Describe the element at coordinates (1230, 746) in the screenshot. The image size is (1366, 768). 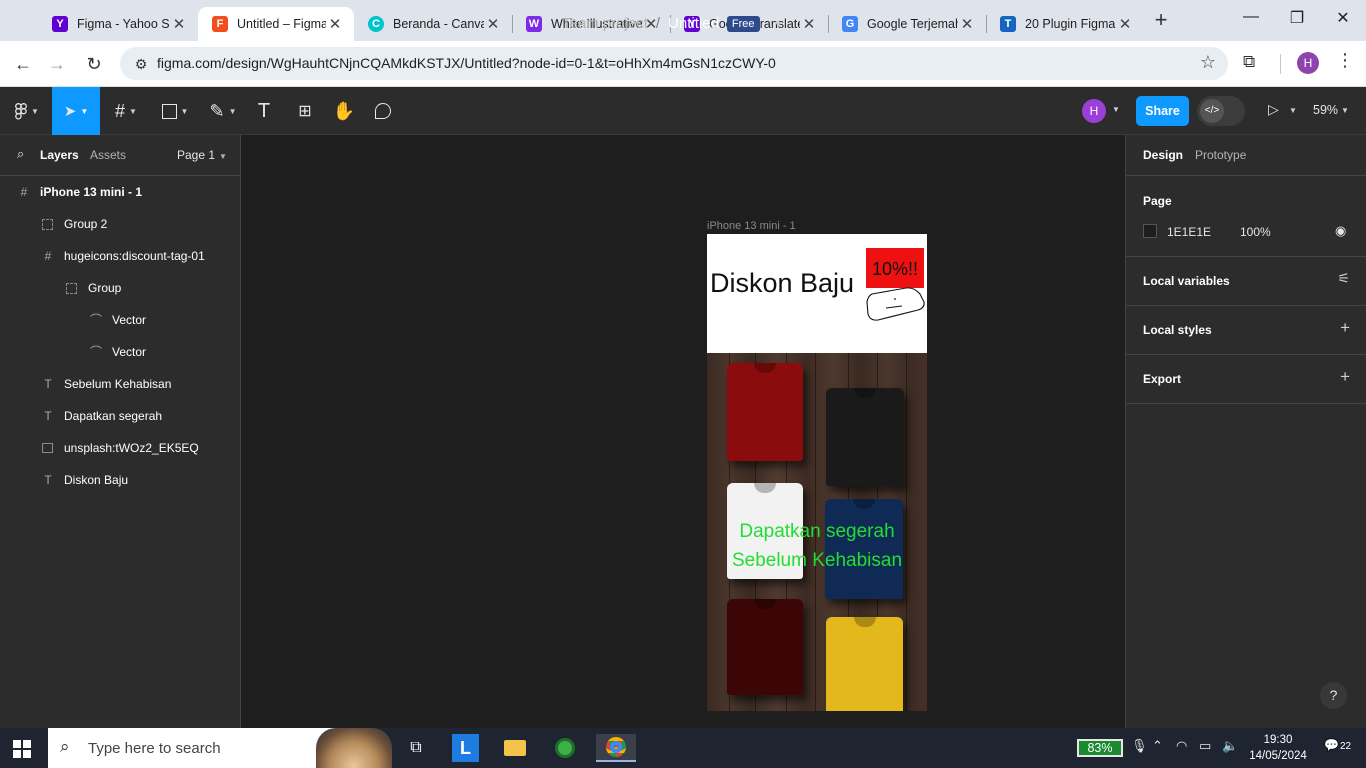
I see `volume-icon: 🔈` at that location.